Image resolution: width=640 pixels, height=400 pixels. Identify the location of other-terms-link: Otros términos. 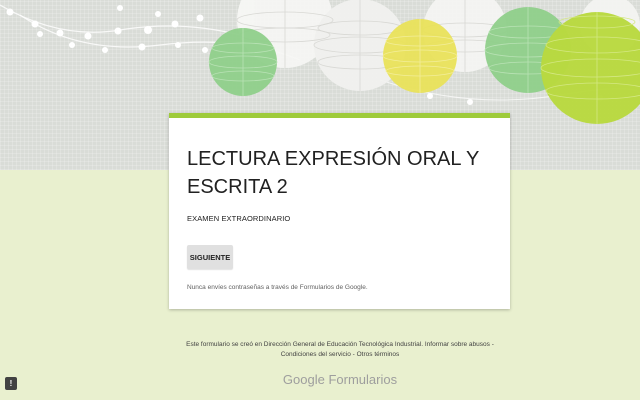
(378, 354).